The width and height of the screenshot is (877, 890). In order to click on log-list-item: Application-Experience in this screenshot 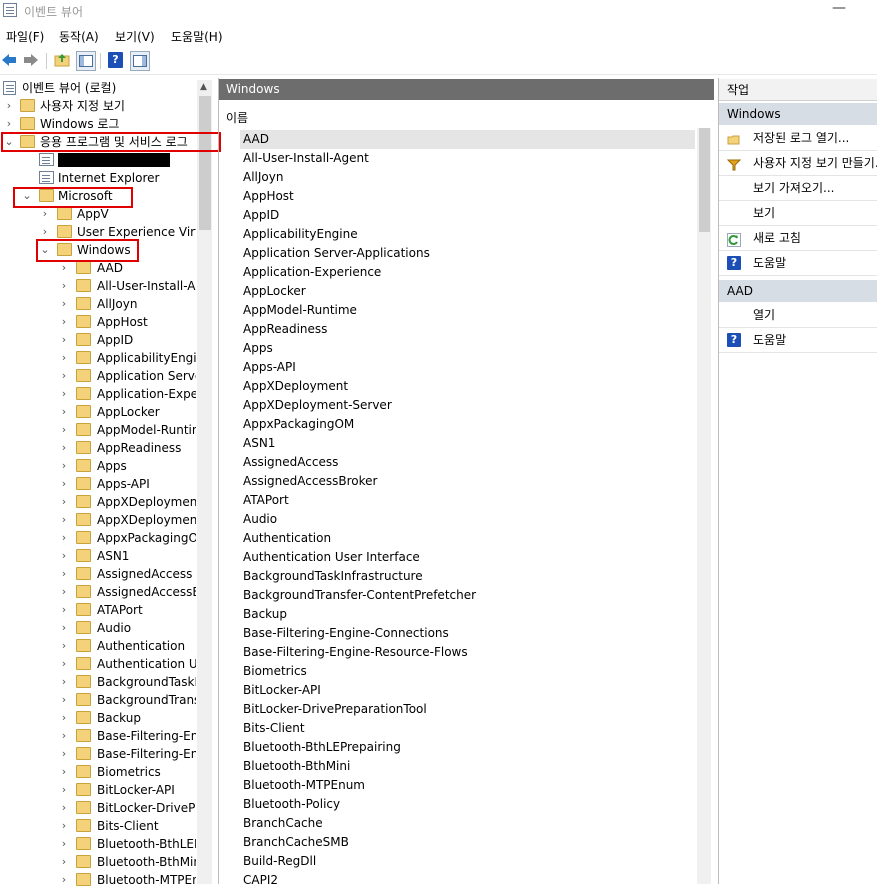, I will do `click(312, 272)`.